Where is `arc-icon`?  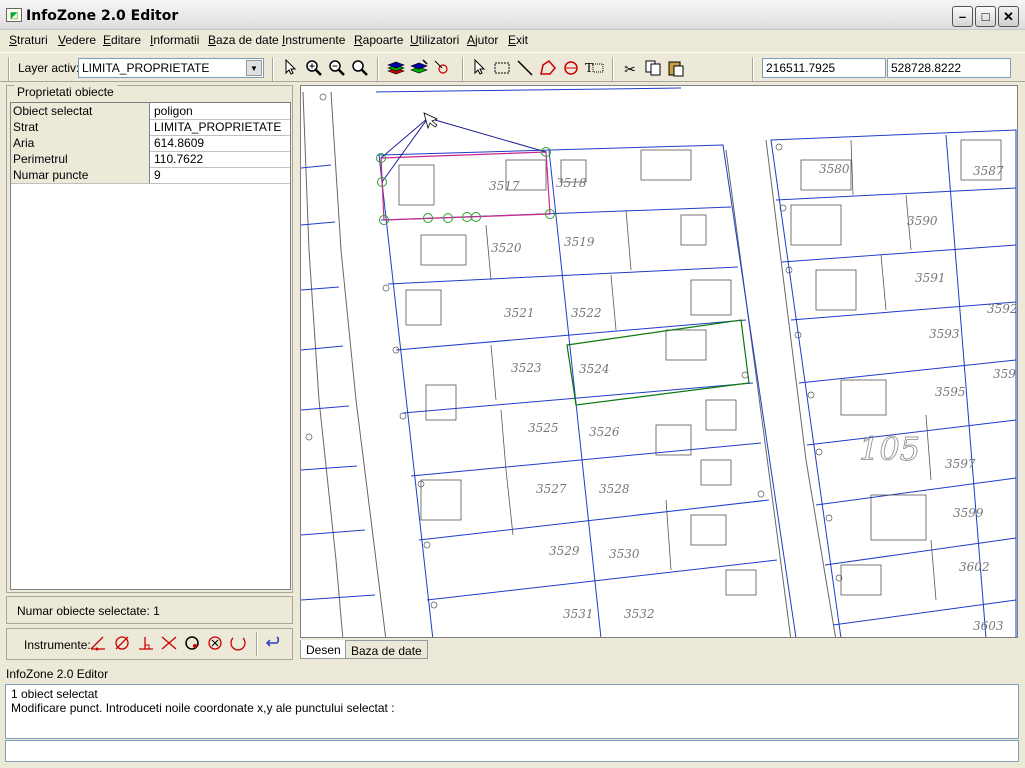
arc-icon is located at coordinates (238, 644).